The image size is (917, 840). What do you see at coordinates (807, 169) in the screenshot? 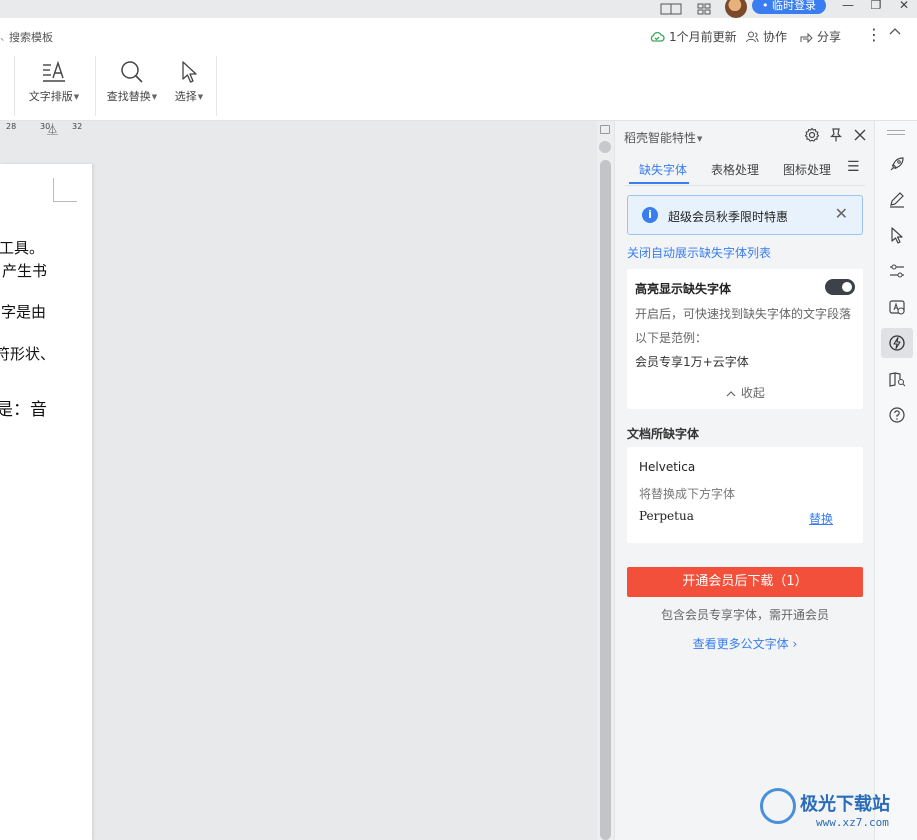
I see `tab-icon-processing: 图标处理` at bounding box center [807, 169].